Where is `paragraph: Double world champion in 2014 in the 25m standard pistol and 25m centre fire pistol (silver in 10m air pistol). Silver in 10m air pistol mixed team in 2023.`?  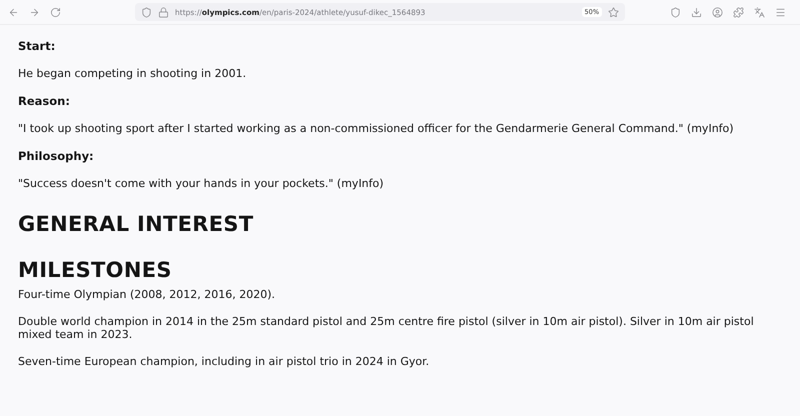
paragraph: Double world champion in 2014 in the 25m standard pistol and 25m centre fire pistol (silver in 10m air pistol). Silver in 10m air pistol mixed team in 2023. is located at coordinates (386, 328).